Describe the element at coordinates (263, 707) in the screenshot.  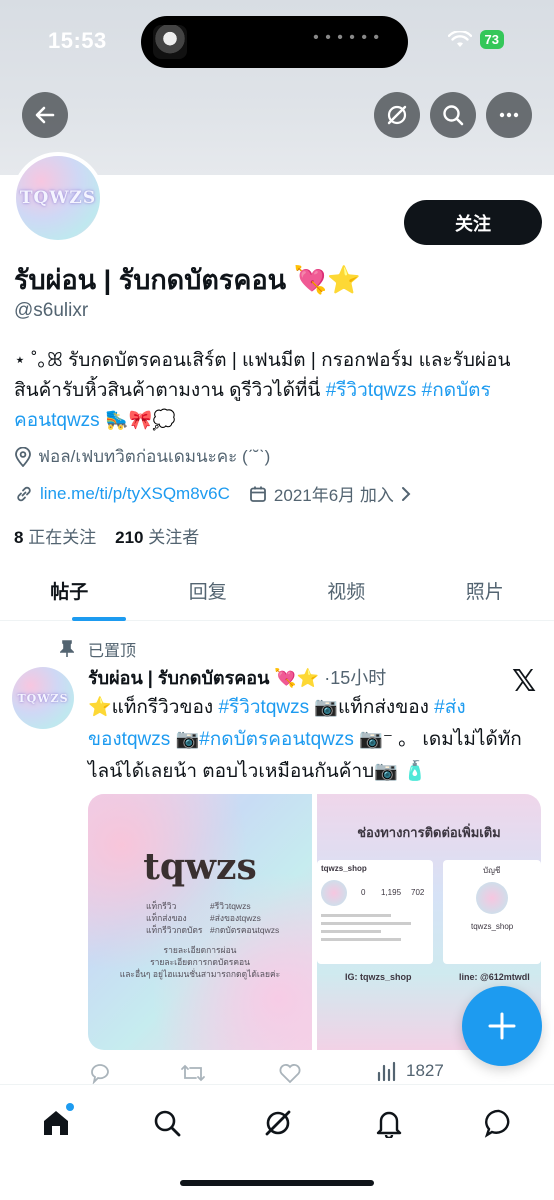
I see `post-hashtag-review: #รีวิวtqwzs` at that location.